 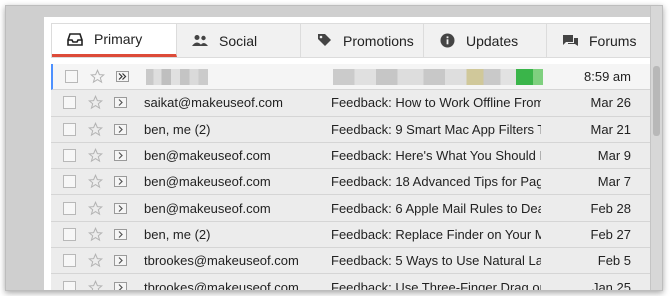 I want to click on email-date: 8:59 am, so click(x=607, y=77).